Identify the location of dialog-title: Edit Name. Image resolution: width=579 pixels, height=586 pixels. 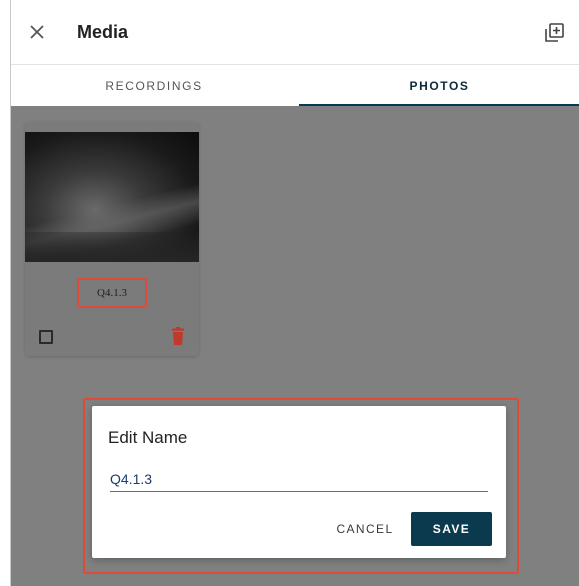
(148, 437).